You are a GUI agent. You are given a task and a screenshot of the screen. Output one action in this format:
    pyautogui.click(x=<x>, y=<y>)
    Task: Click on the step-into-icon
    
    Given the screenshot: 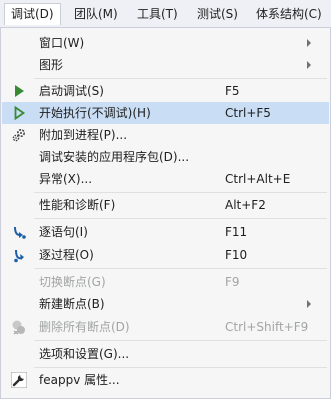 What is the action you would take?
    pyautogui.click(x=20, y=232)
    